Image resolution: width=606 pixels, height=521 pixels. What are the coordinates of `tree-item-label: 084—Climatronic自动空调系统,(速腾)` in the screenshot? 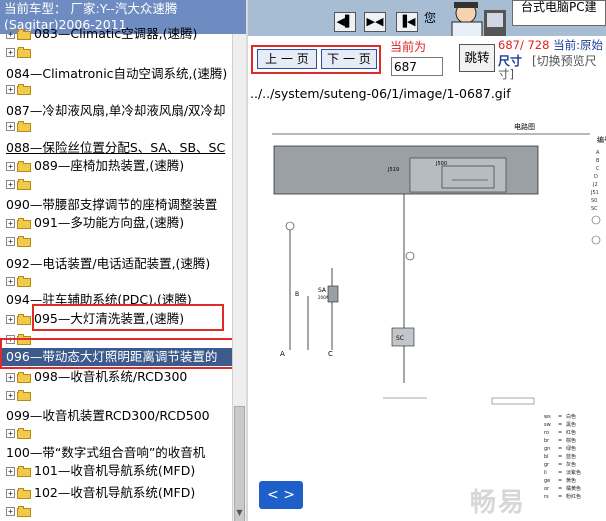 It's located at (117, 73).